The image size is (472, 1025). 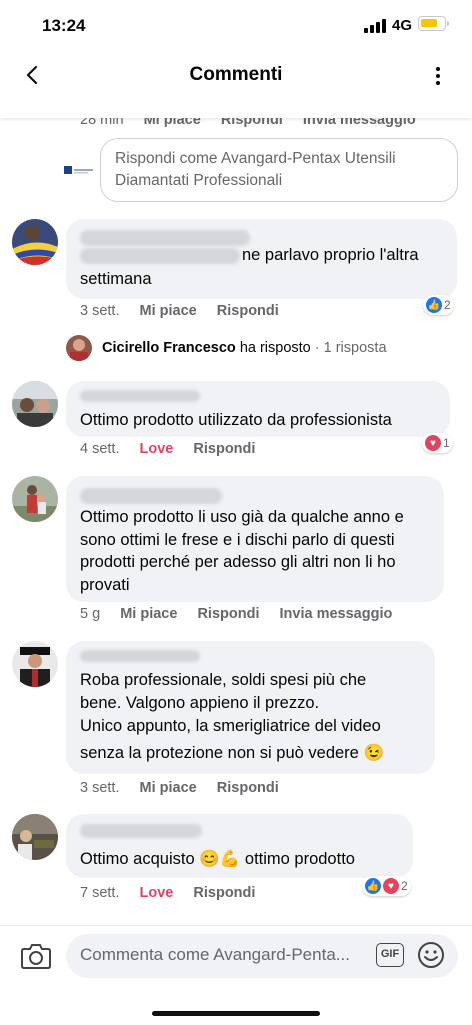 What do you see at coordinates (236, 25) in the screenshot?
I see `status-bar: 13:24 4G` at bounding box center [236, 25].